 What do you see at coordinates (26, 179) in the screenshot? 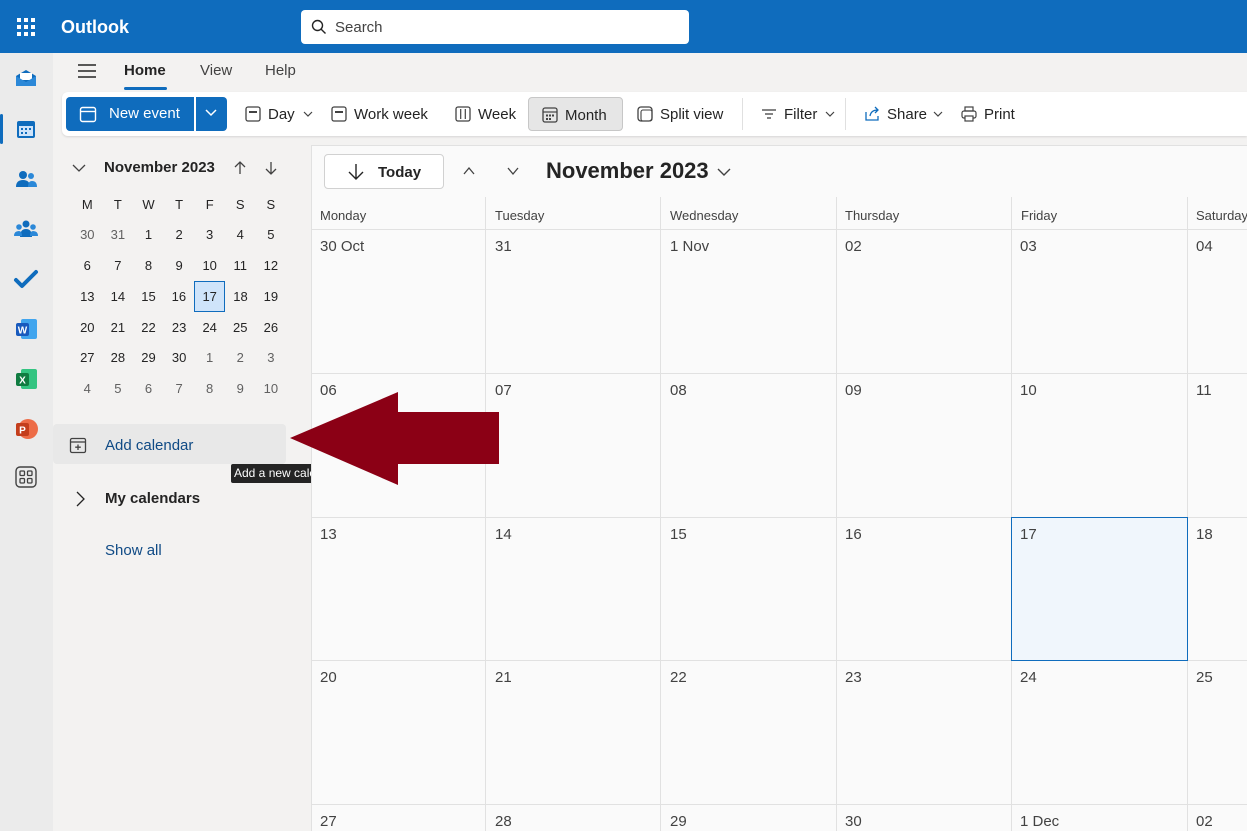
I see `people-icon` at bounding box center [26, 179].